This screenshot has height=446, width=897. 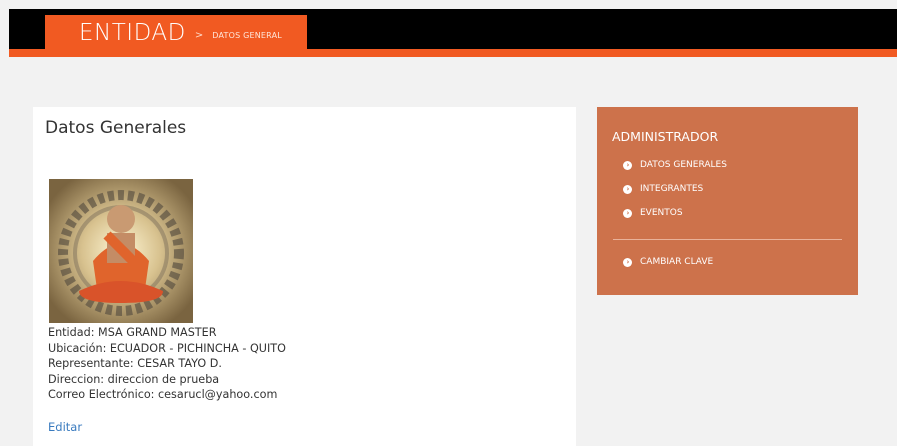 I want to click on edit-link: Editar, so click(x=65, y=427).